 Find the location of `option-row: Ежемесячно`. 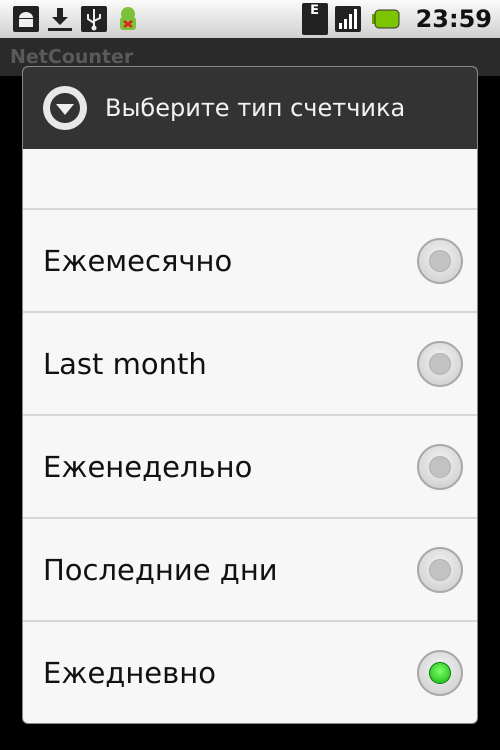

option-row: Ежемесячно is located at coordinates (250, 259).